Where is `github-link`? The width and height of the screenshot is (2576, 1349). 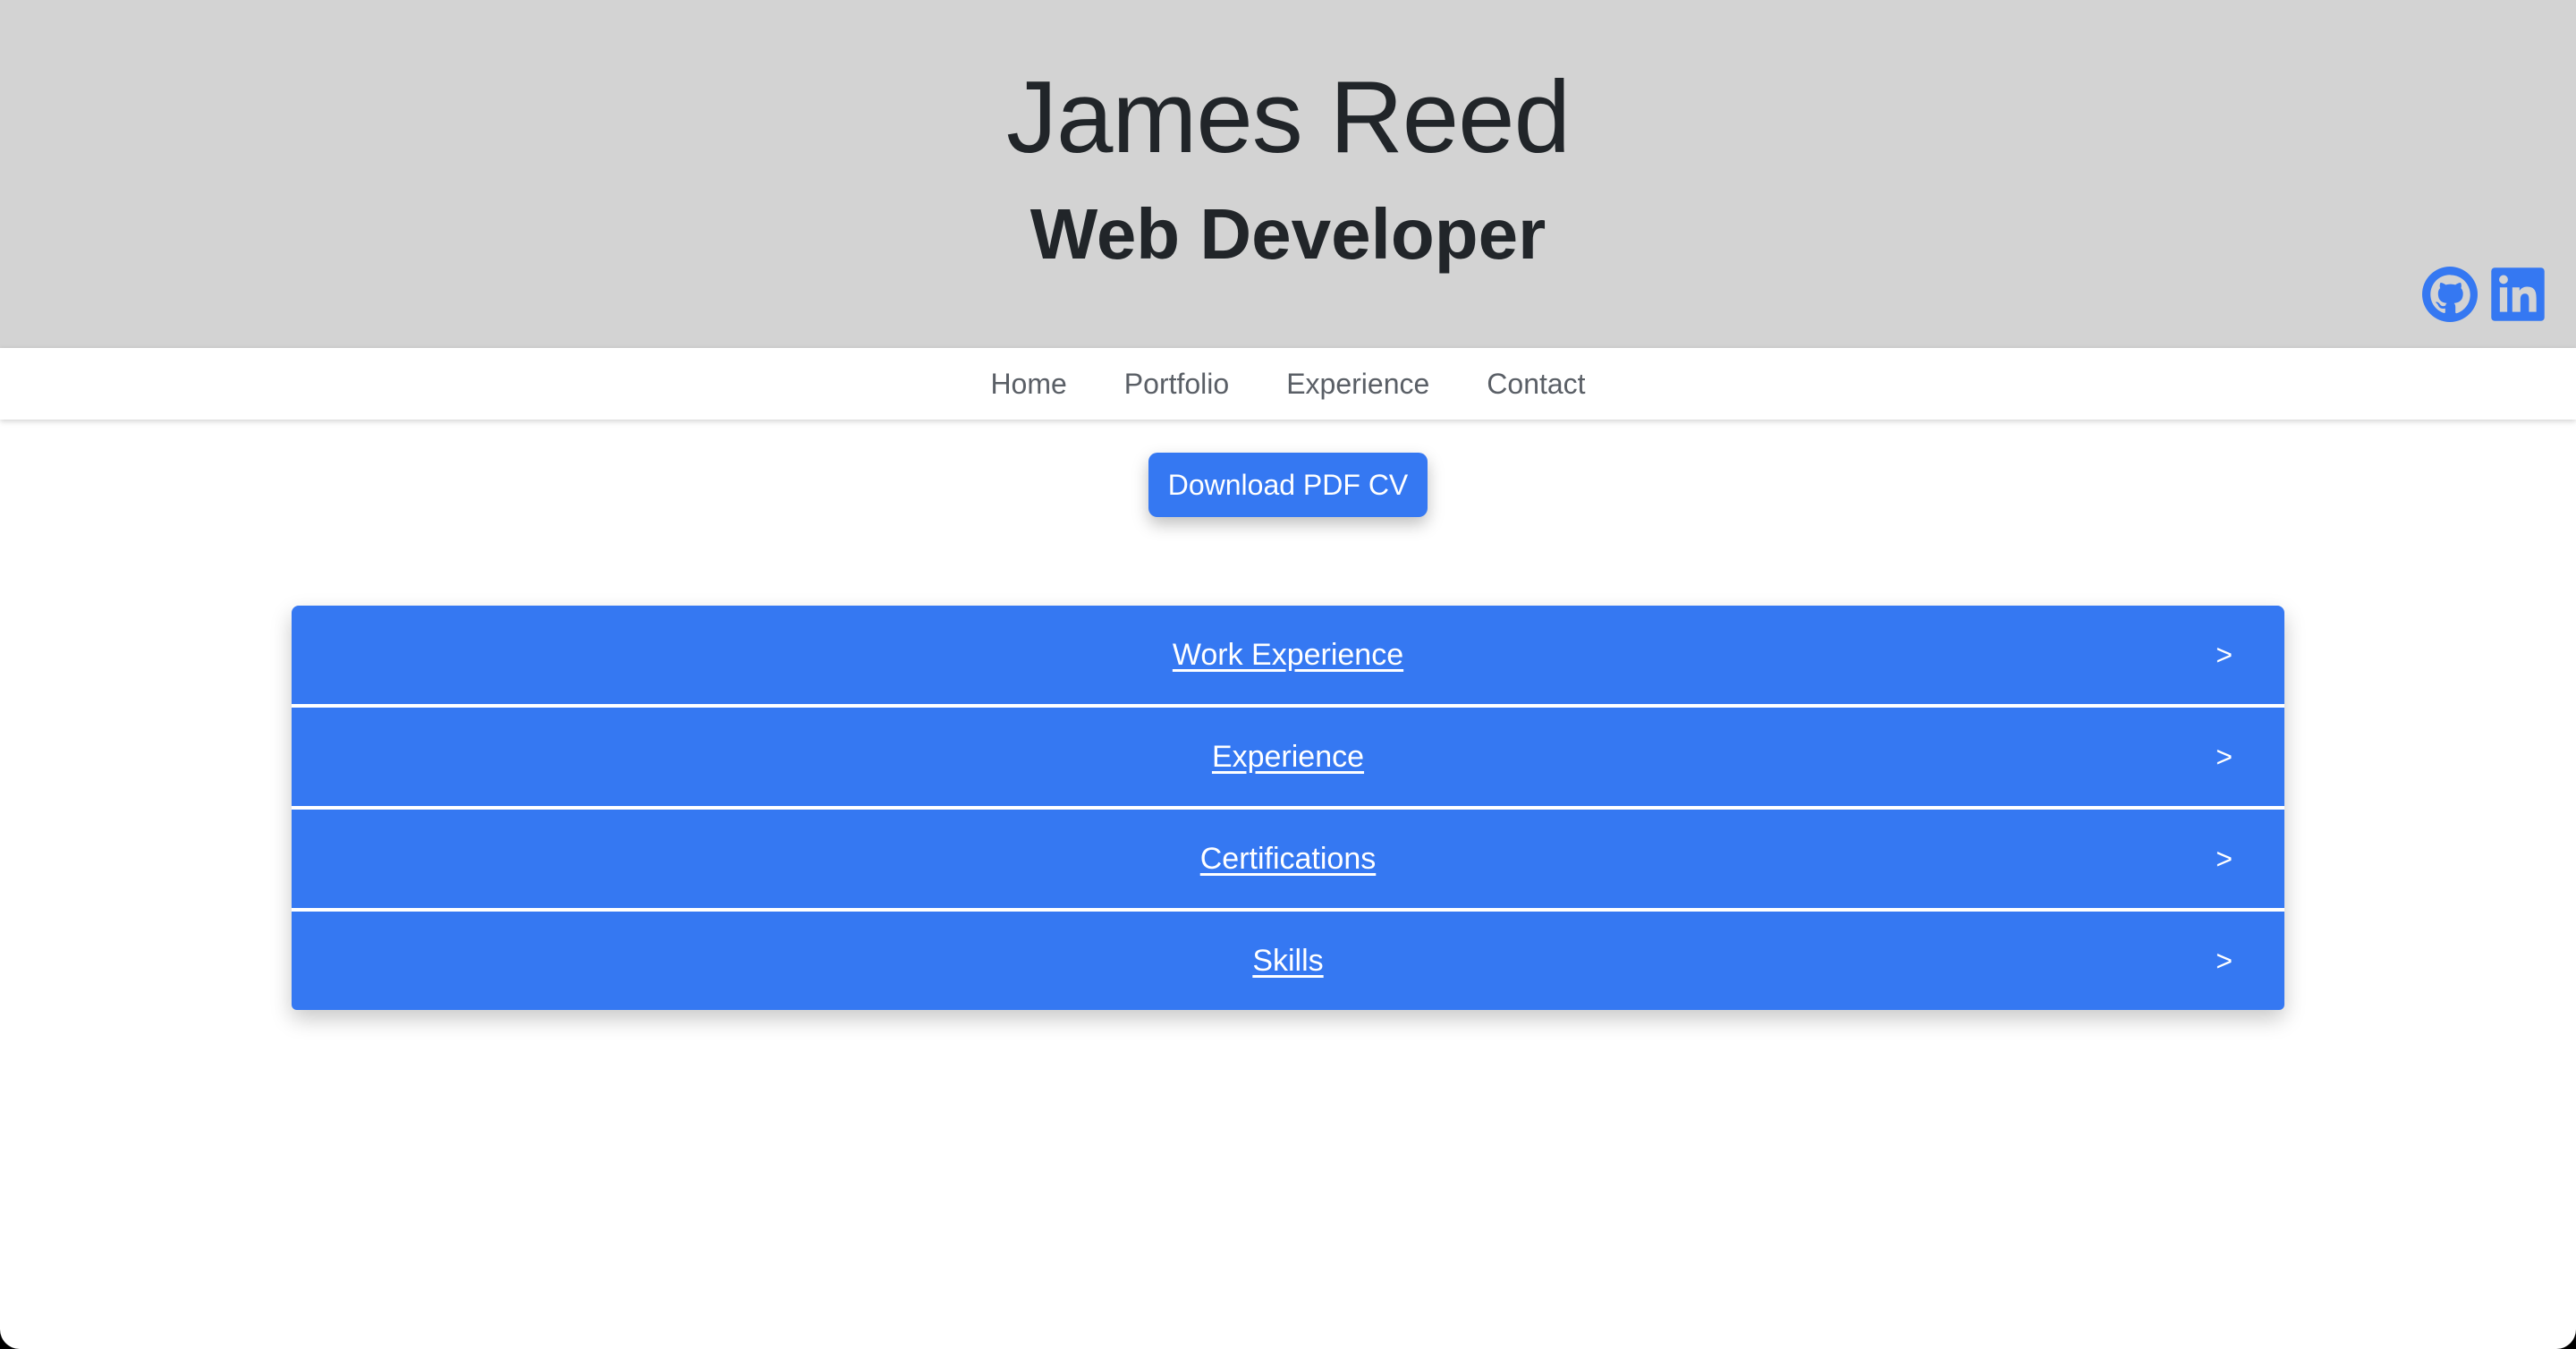
github-link is located at coordinates (2450, 294).